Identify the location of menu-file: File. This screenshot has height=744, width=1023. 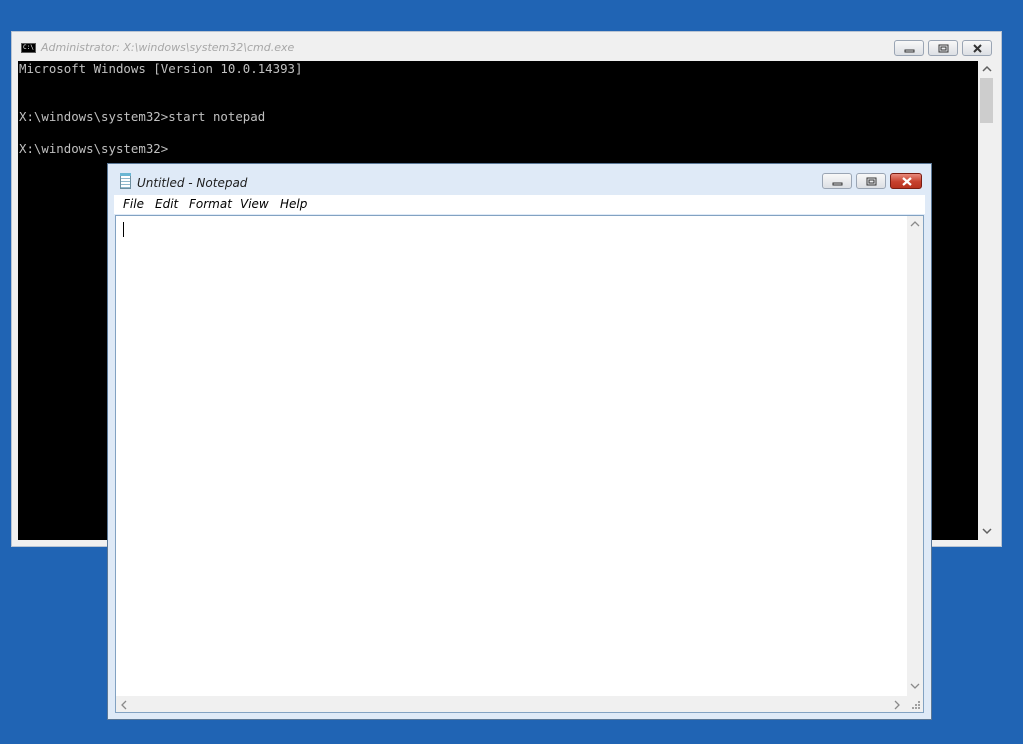
(133, 204).